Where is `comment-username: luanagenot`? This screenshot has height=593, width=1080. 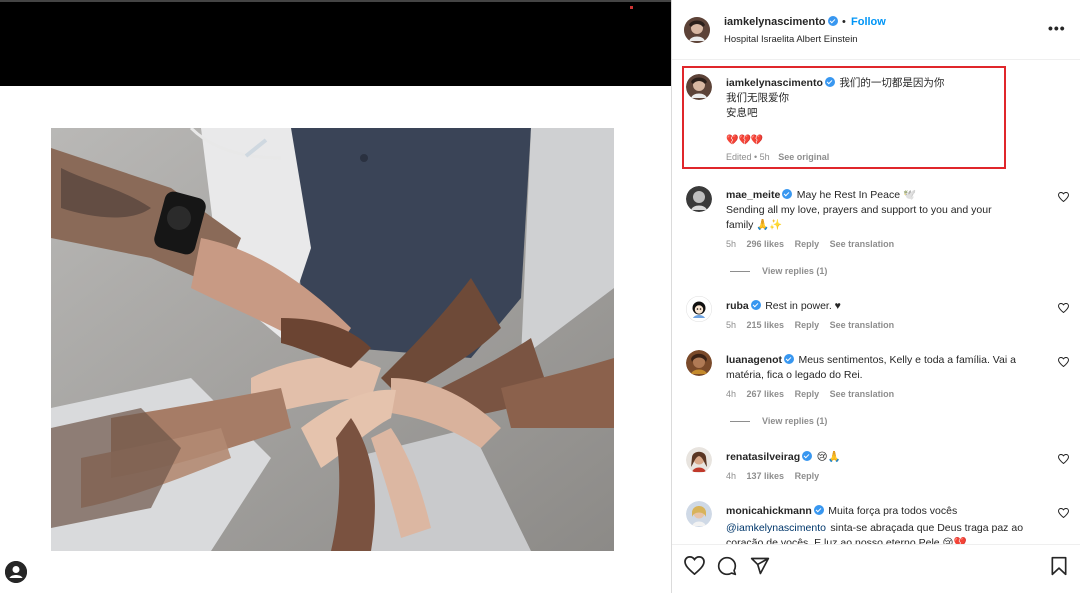 comment-username: luanagenot is located at coordinates (754, 360).